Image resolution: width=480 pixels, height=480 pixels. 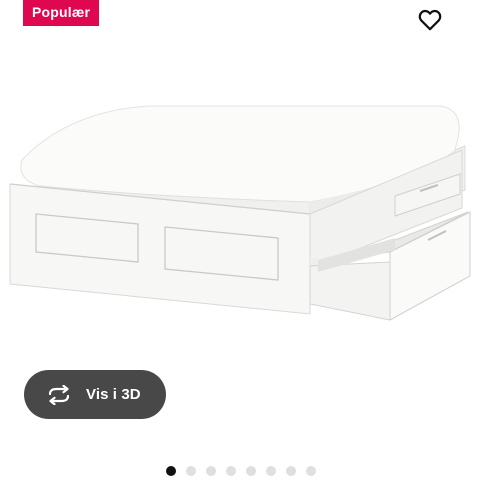 I want to click on heart-outline-icon, so click(x=430, y=22).